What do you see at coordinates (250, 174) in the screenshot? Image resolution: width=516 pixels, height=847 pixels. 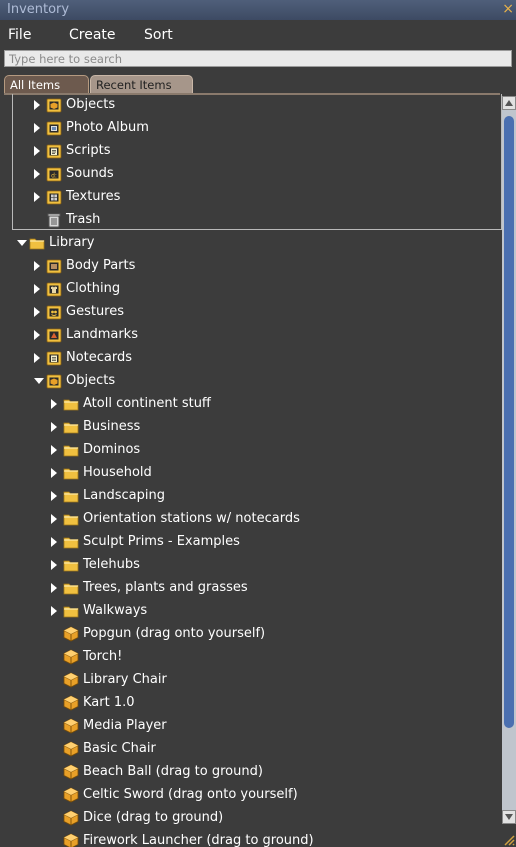 I see `tree-item: d: Sounds` at bounding box center [250, 174].